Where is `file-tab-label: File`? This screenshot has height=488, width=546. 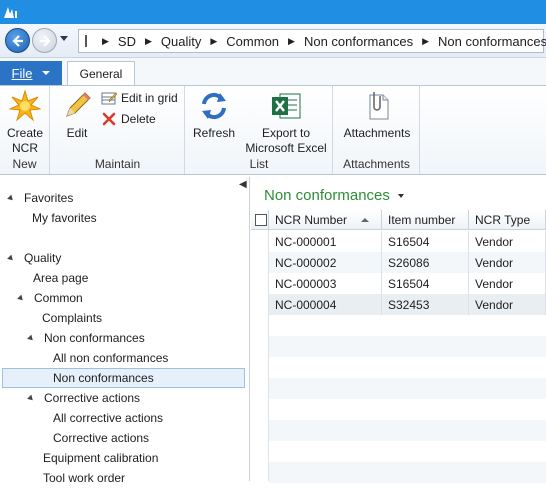 file-tab-label: File is located at coordinates (22, 73).